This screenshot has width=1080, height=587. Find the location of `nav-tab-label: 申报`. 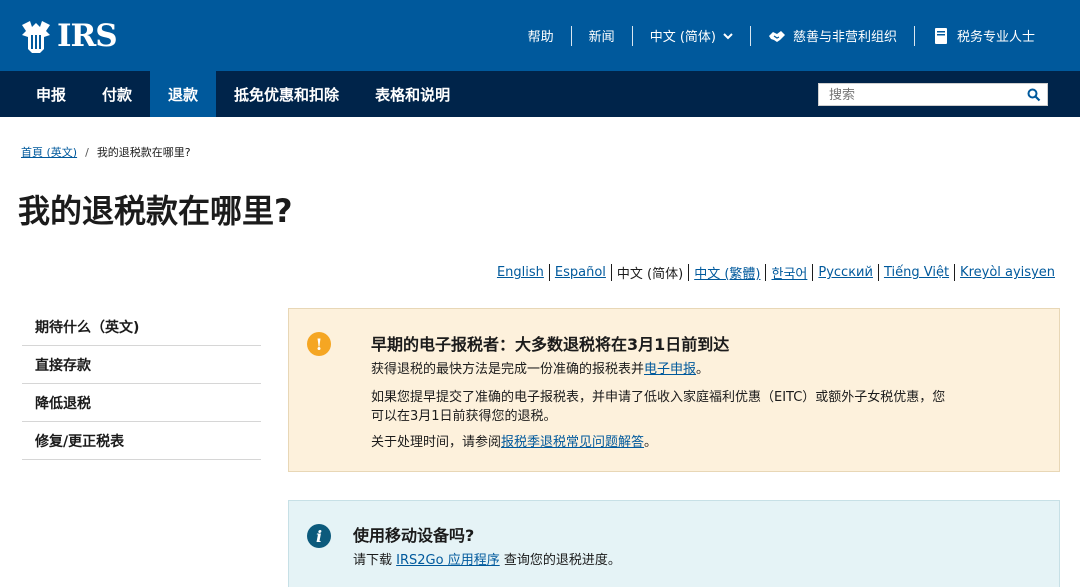

nav-tab-label: 申报 is located at coordinates (51, 94).